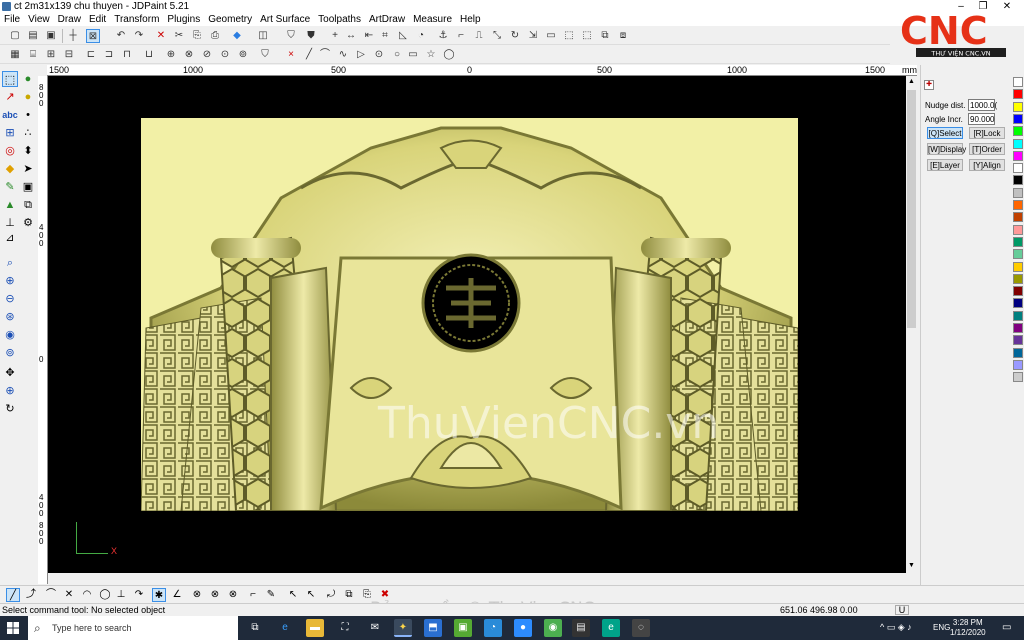  I want to click on language-indicator: ENG, so click(941, 627).